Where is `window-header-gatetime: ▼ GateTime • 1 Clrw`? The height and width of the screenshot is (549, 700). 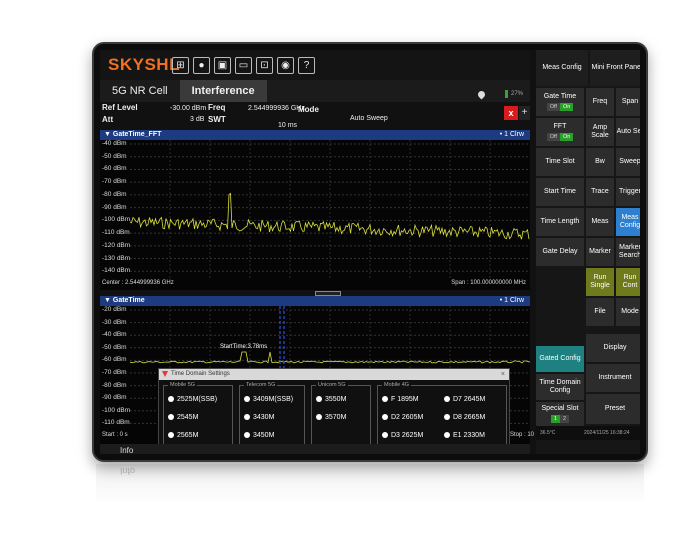 window-header-gatetime: ▼ GateTime • 1 Clrw is located at coordinates (315, 301).